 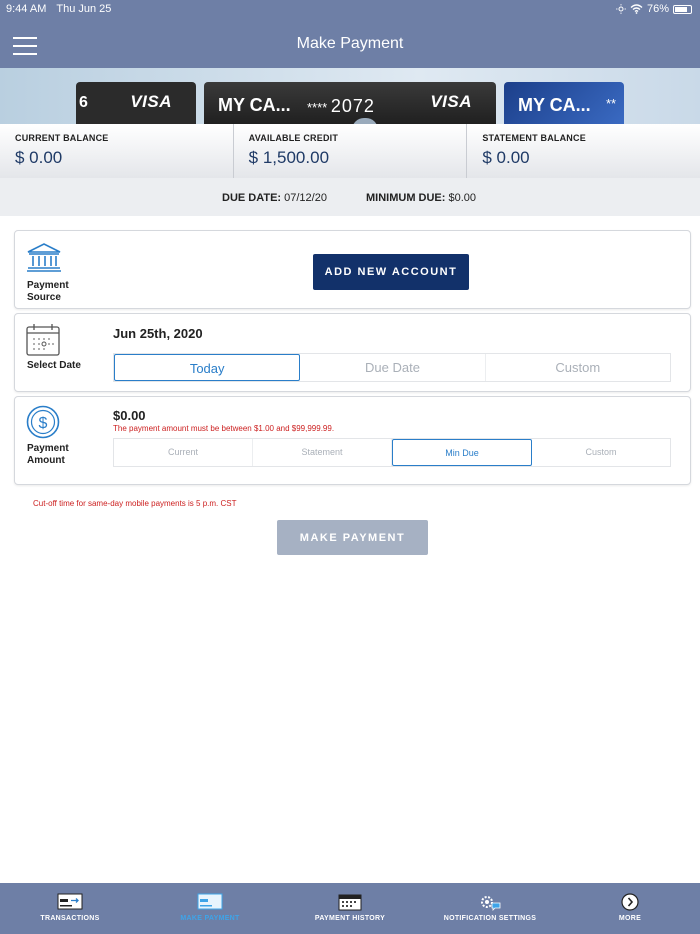 What do you see at coordinates (406, 198) in the screenshot?
I see `minimum-due-label: MINIMUM DUE:` at bounding box center [406, 198].